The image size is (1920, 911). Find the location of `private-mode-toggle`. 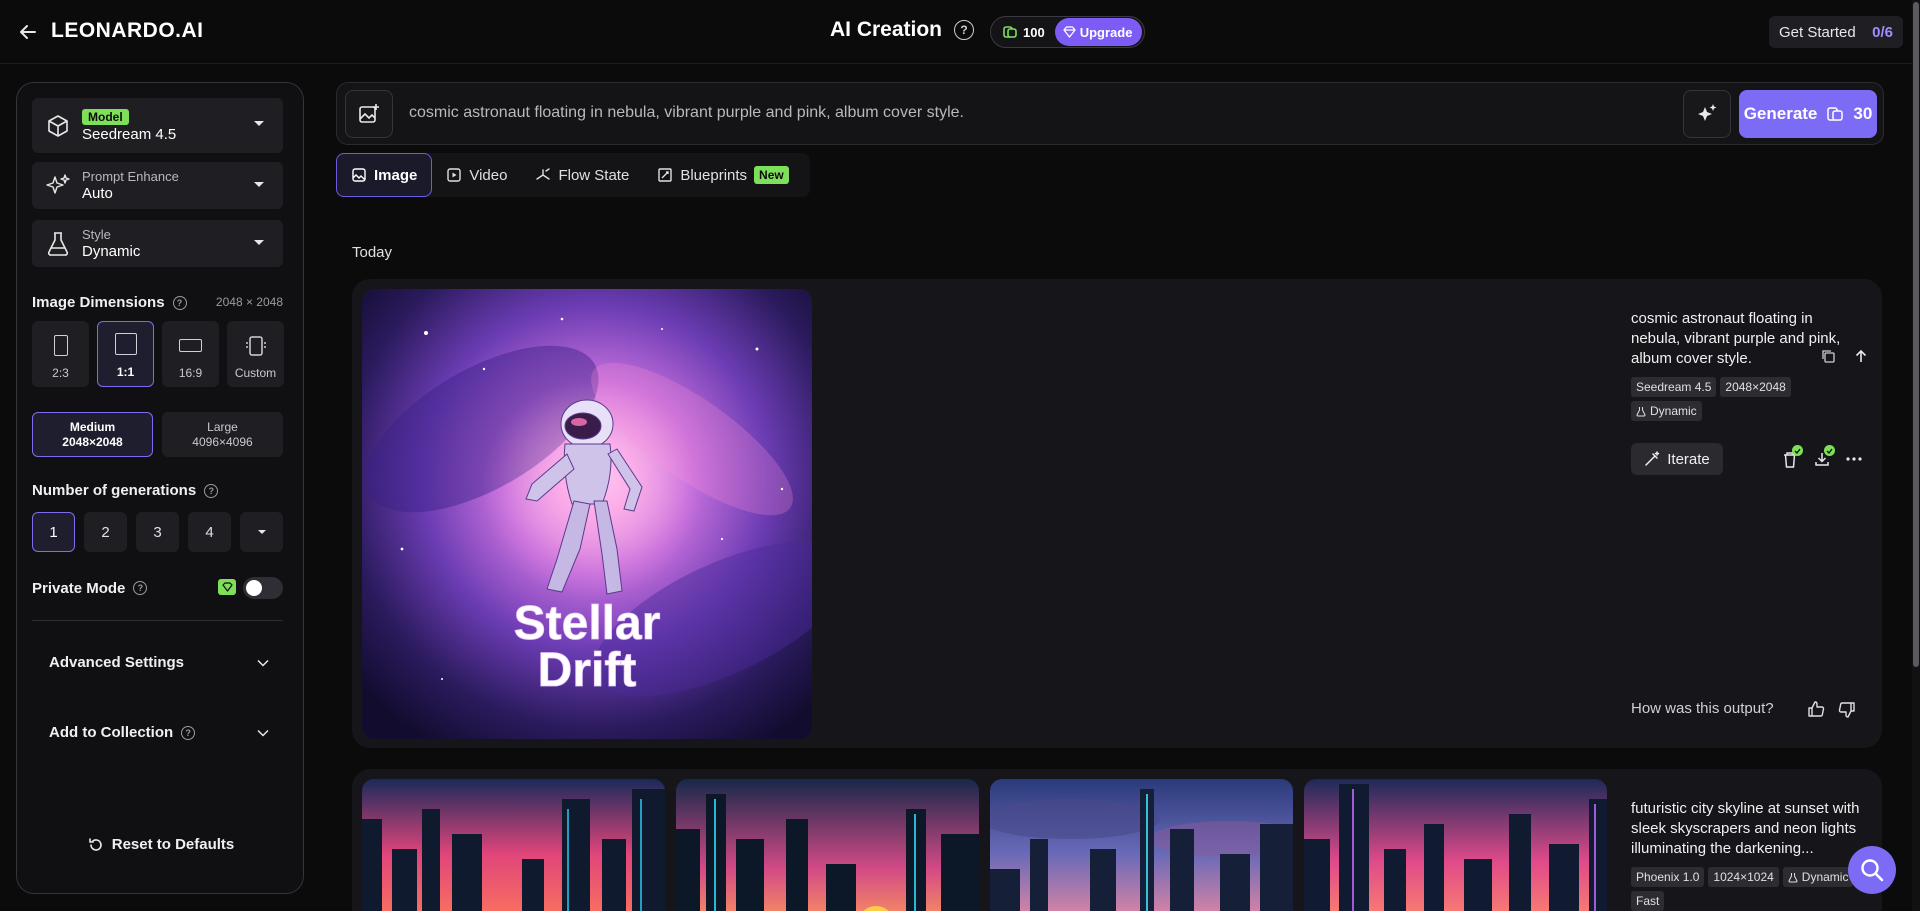

private-mode-toggle is located at coordinates (263, 588).